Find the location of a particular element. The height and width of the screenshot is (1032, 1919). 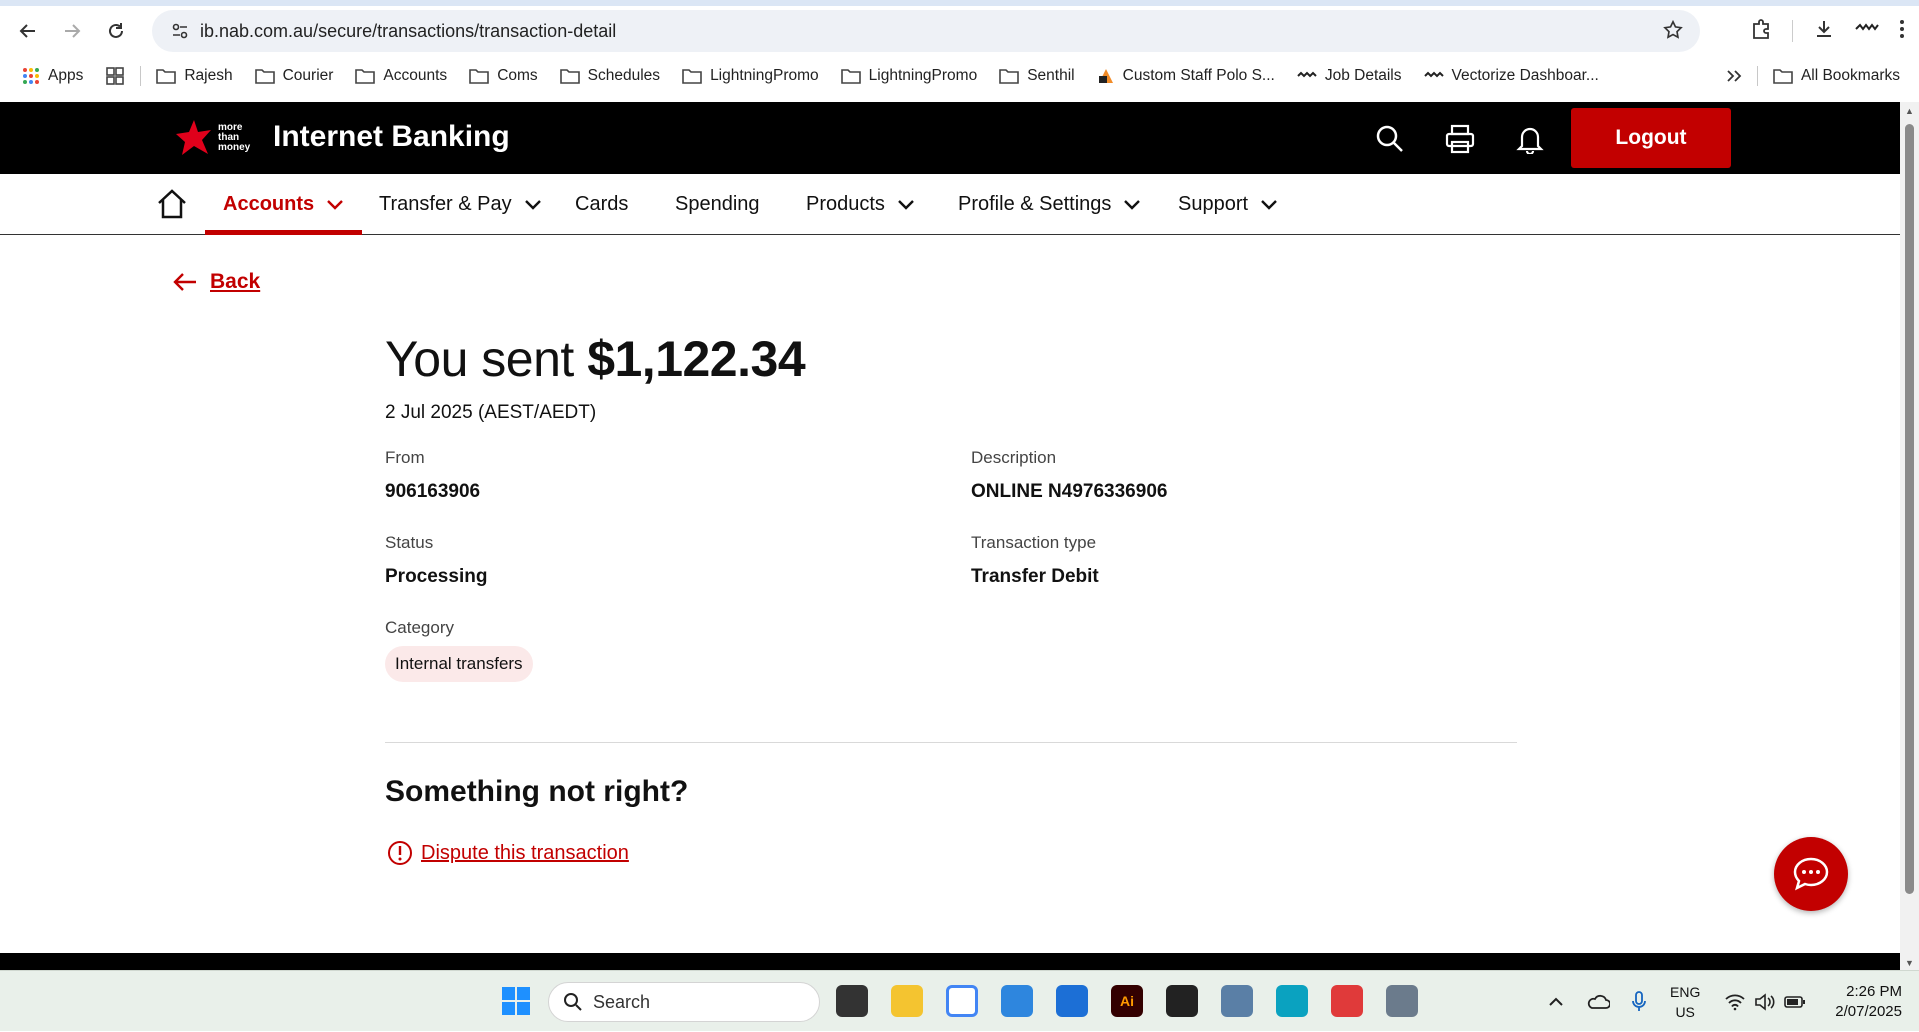

back-arrow-icon is located at coordinates (28, 31).